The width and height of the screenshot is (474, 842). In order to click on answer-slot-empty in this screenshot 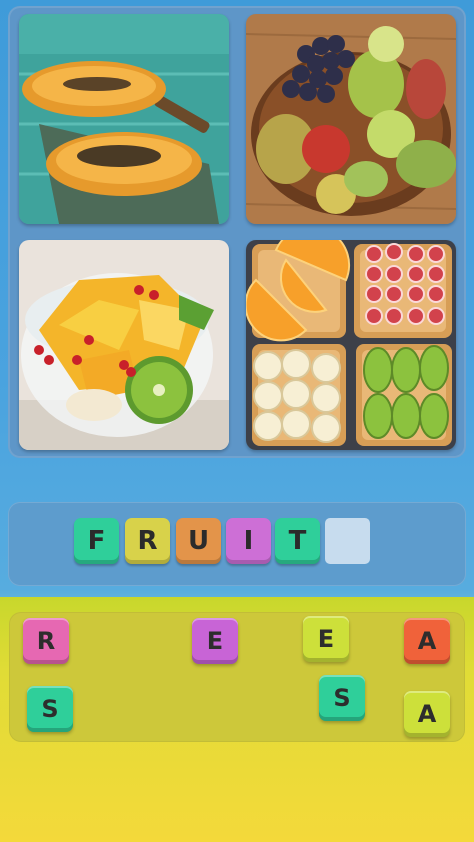, I will do `click(347, 541)`.